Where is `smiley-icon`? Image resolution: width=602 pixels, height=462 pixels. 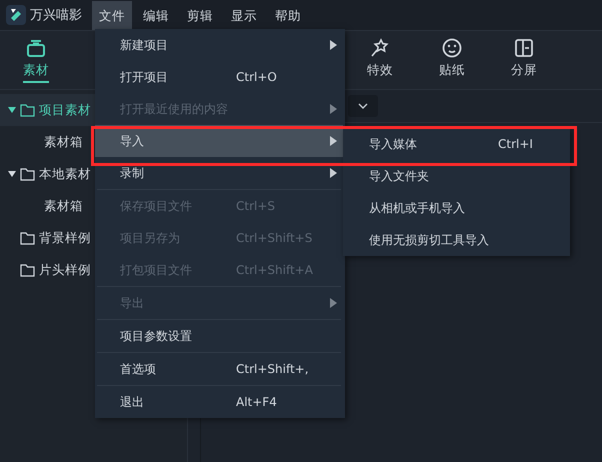 smiley-icon is located at coordinates (452, 48).